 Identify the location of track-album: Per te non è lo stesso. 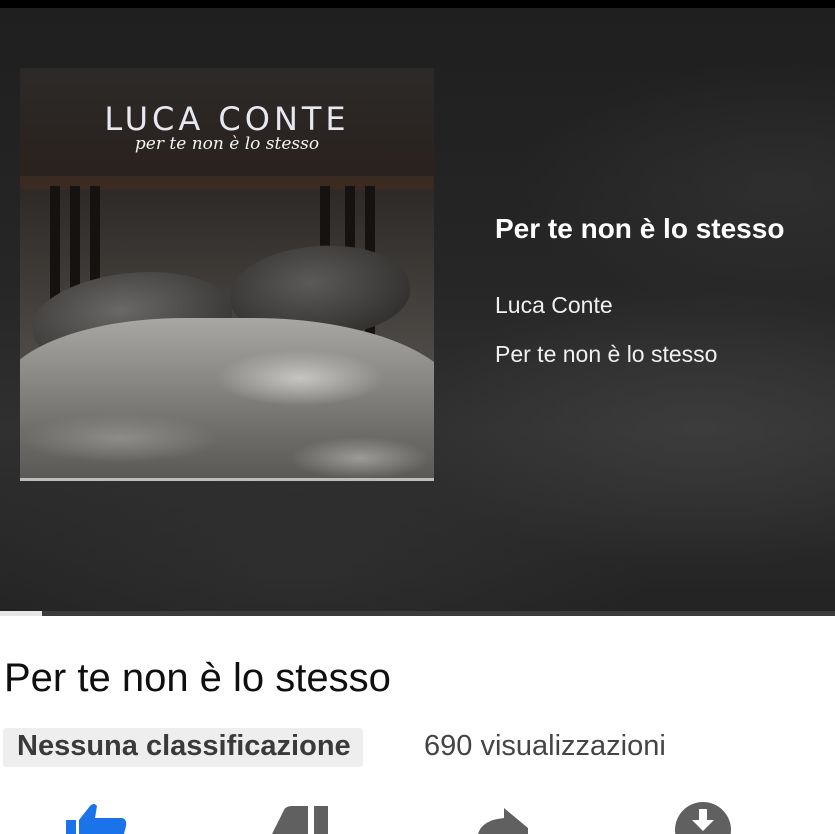
(606, 354).